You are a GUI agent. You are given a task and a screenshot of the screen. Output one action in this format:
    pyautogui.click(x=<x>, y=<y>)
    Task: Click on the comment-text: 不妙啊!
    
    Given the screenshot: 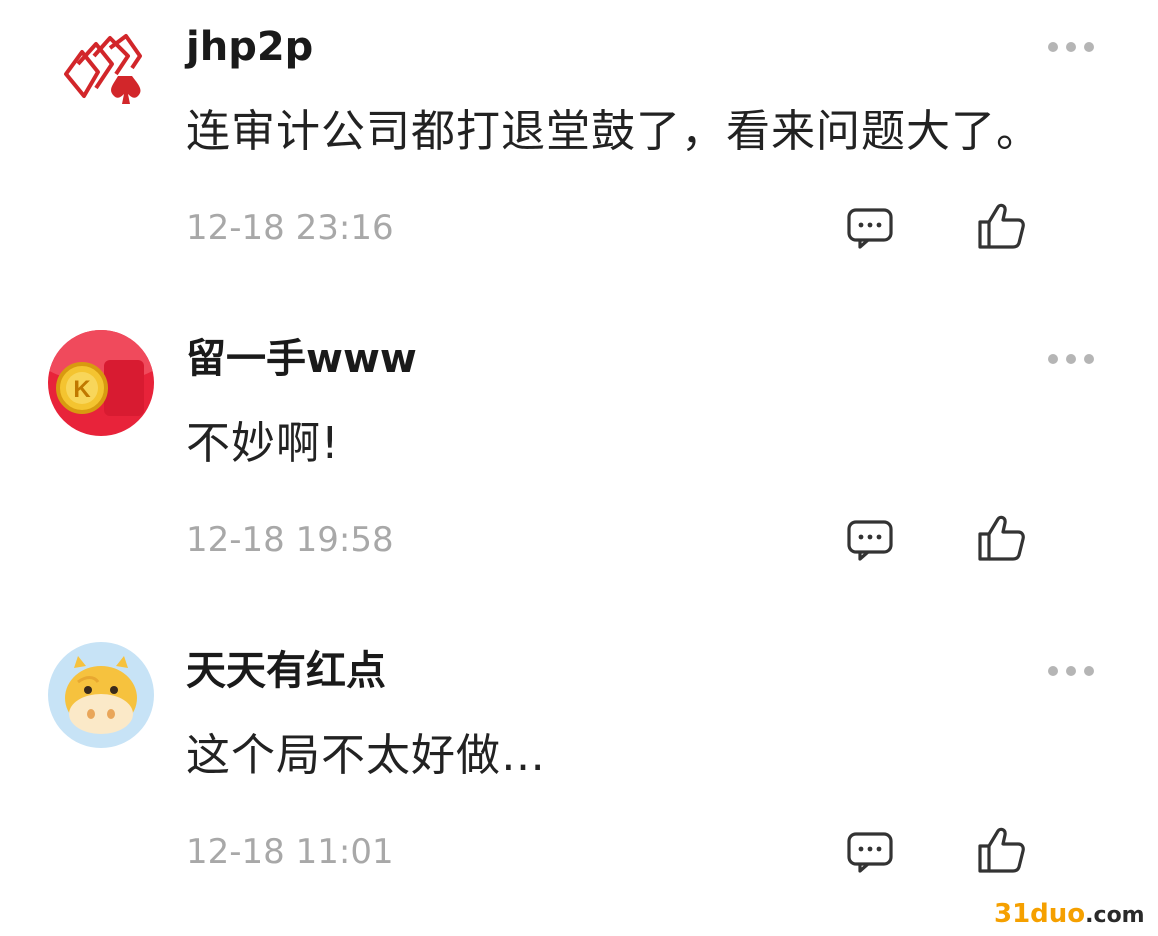 What is the action you would take?
    pyautogui.click(x=263, y=443)
    